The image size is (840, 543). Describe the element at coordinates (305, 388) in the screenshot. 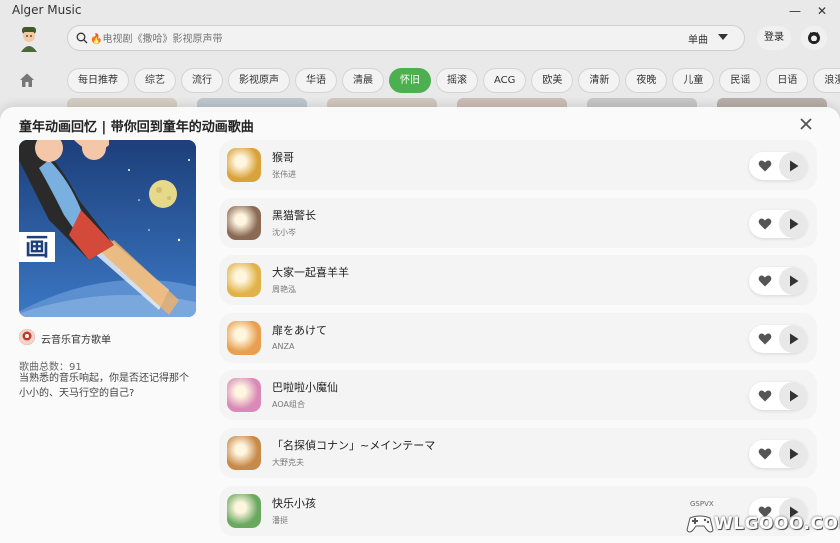

I see `song-name: 巴啦啦小魔仙` at that location.